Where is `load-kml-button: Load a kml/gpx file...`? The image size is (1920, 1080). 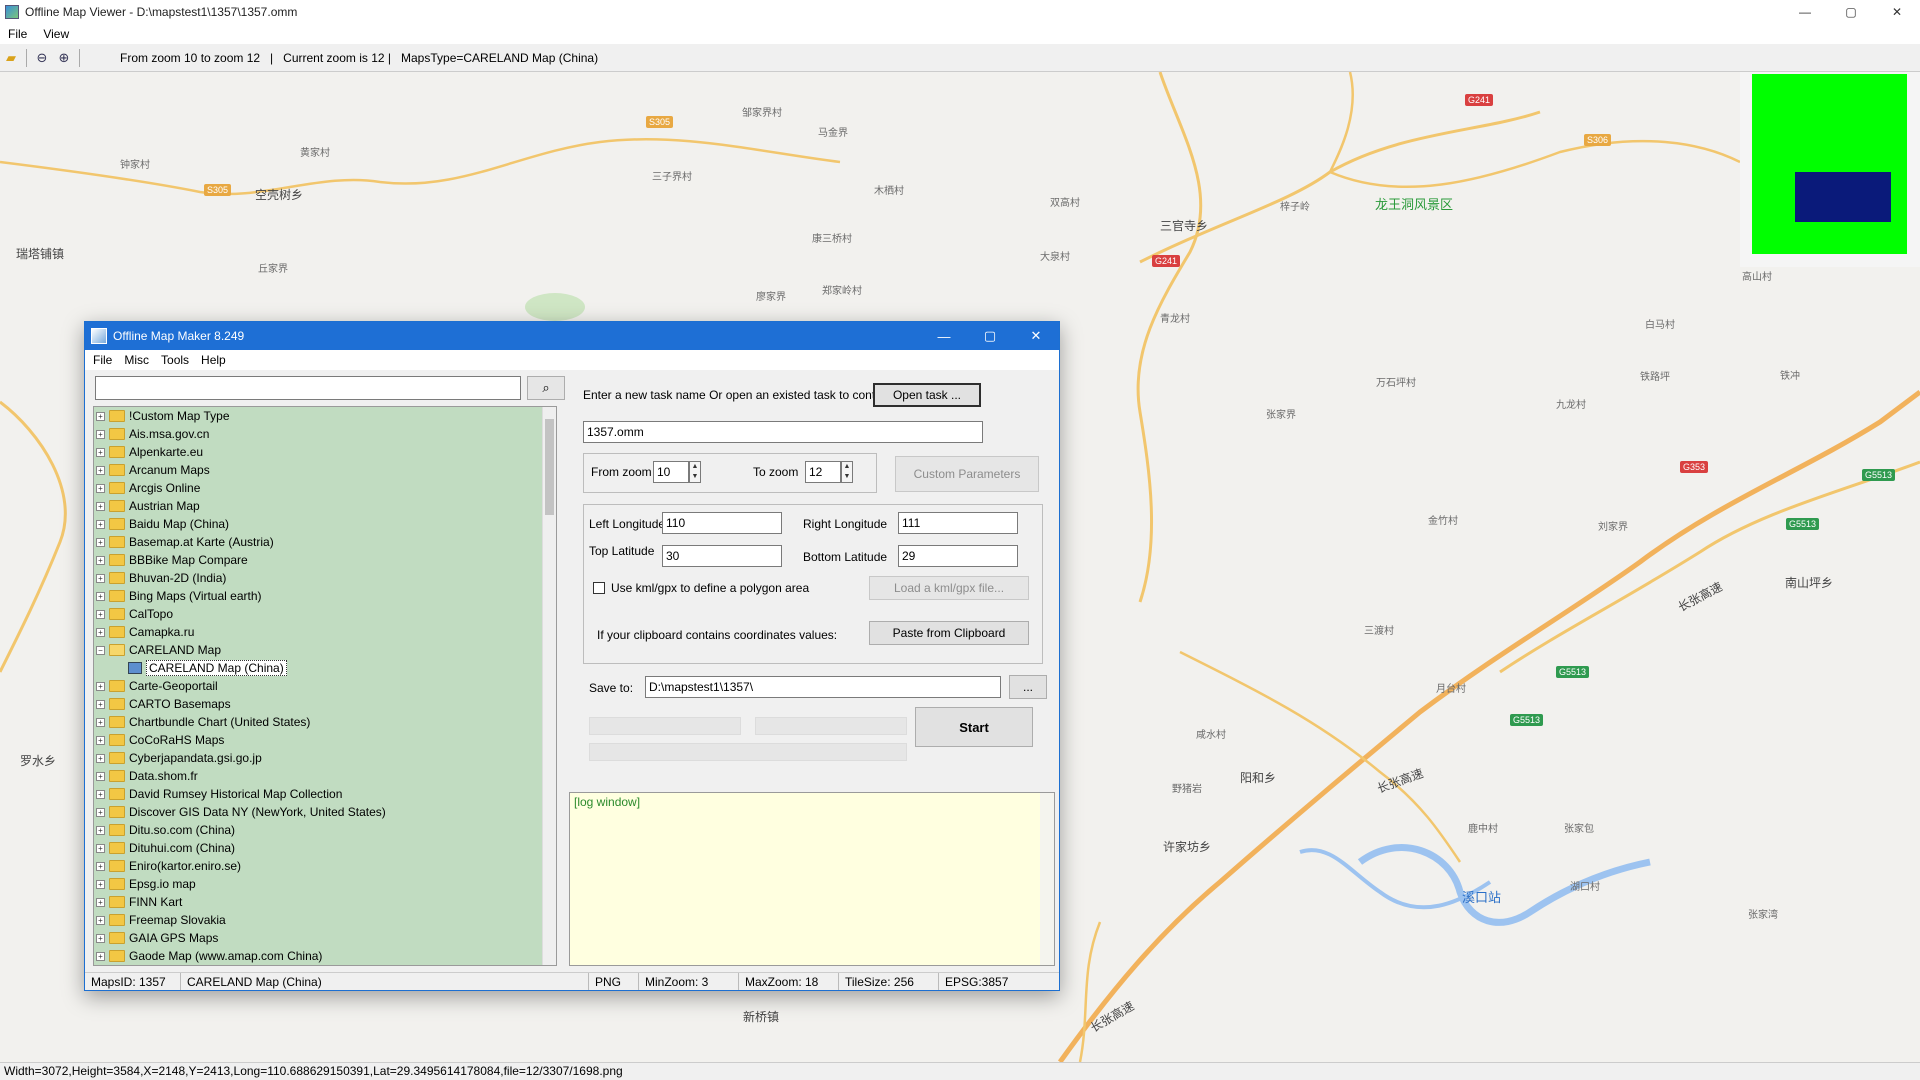
load-kml-button: Load a kml/gpx file... is located at coordinates (949, 588).